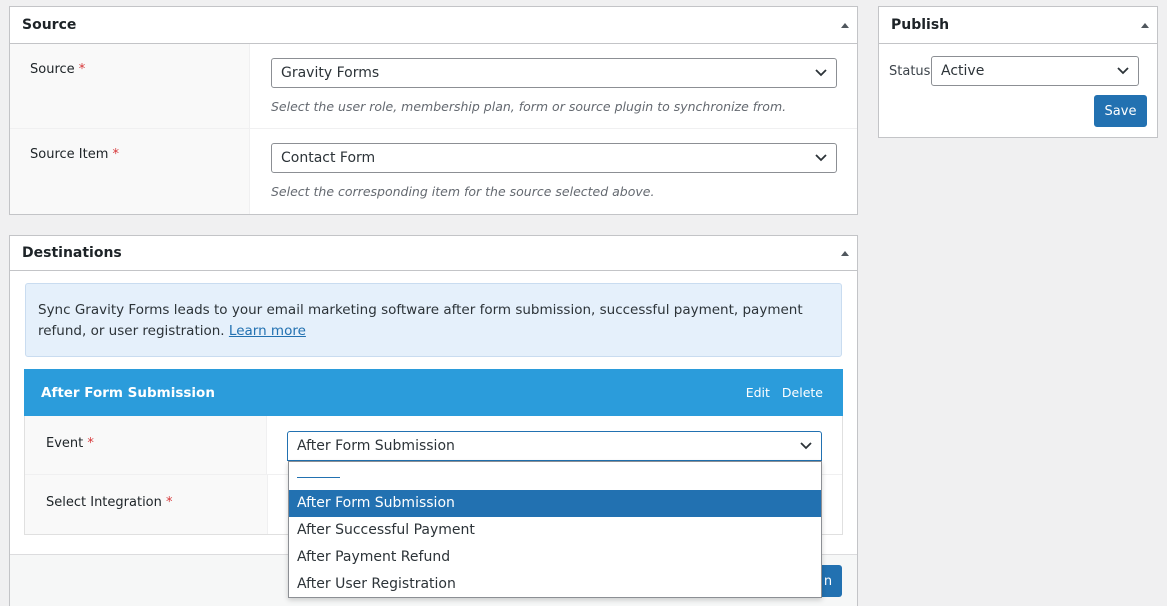 The image size is (1167, 606). Describe the element at coordinates (52, 69) in the screenshot. I see `source-label-text: Source` at that location.